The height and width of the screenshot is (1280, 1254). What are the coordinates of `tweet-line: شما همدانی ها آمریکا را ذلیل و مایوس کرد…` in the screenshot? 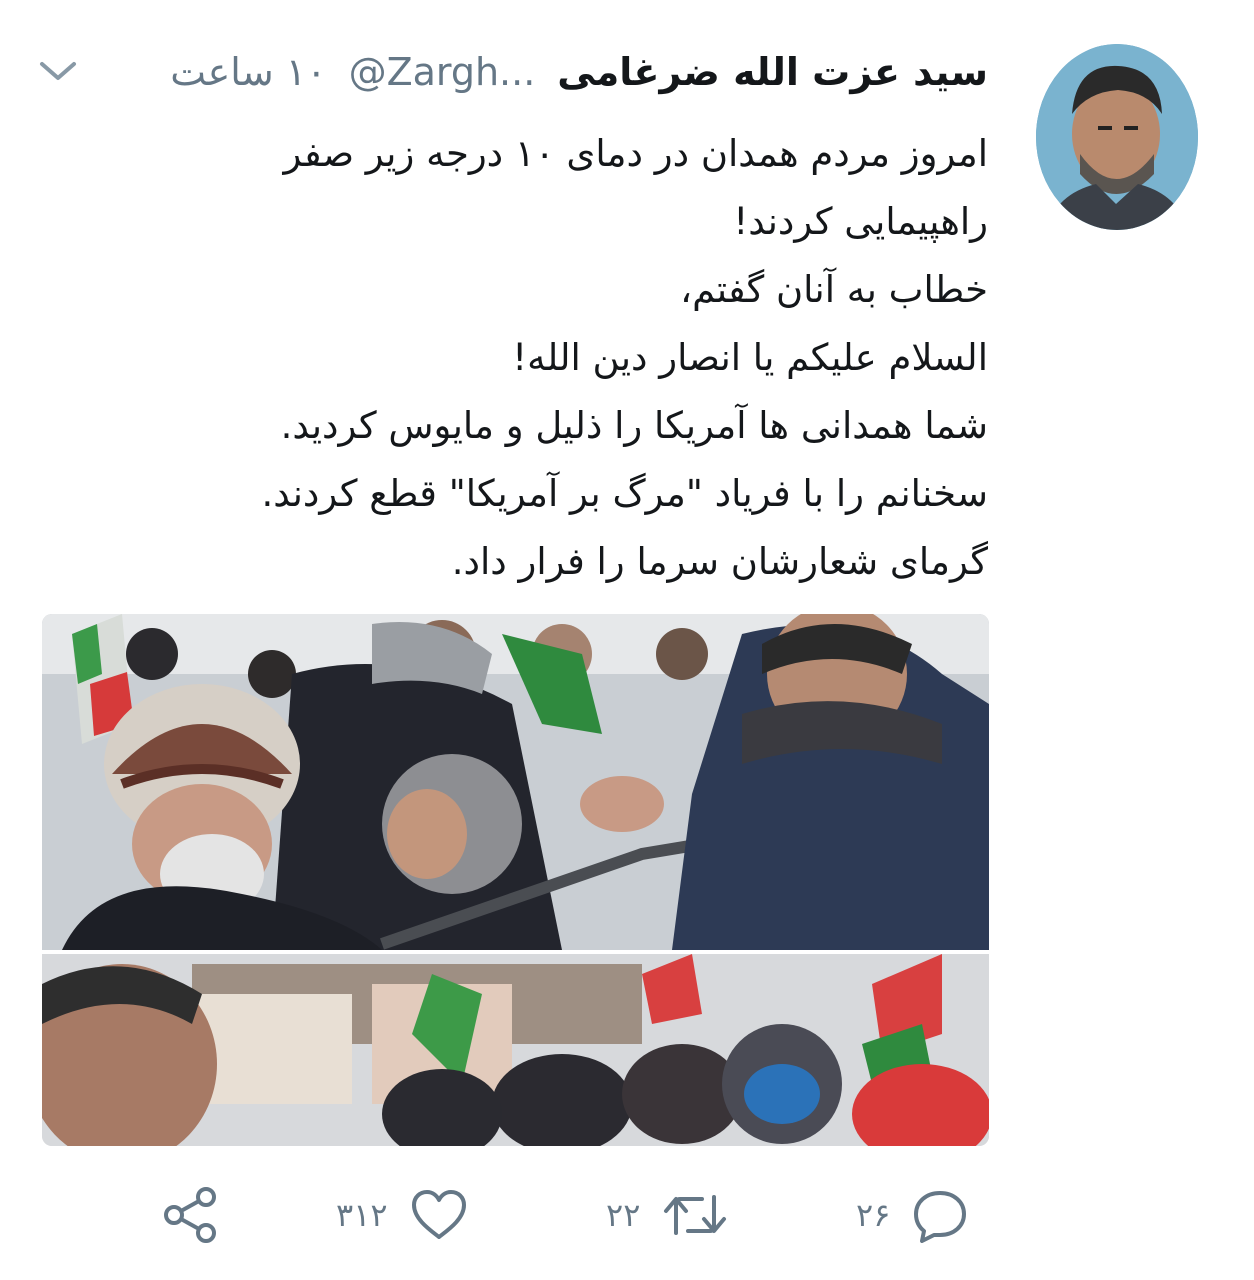 It's located at (634, 425).